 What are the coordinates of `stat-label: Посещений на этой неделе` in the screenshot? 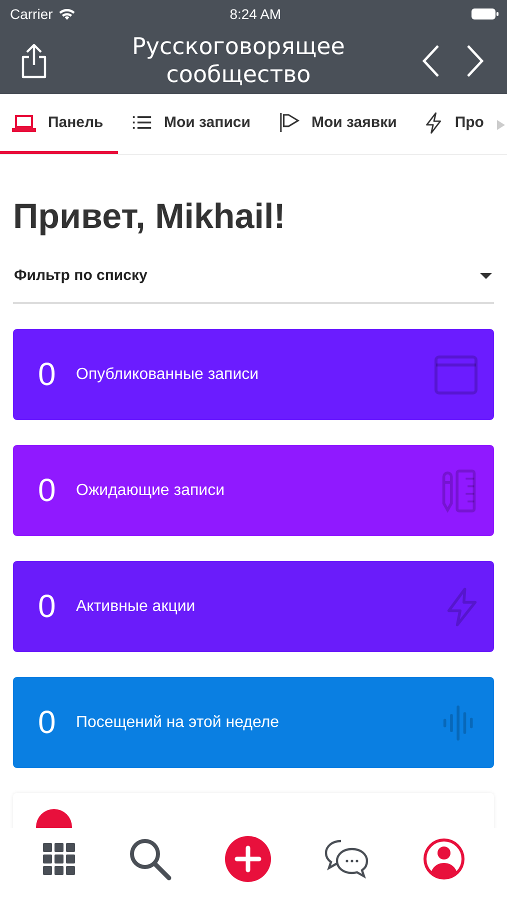 It's located at (178, 723).